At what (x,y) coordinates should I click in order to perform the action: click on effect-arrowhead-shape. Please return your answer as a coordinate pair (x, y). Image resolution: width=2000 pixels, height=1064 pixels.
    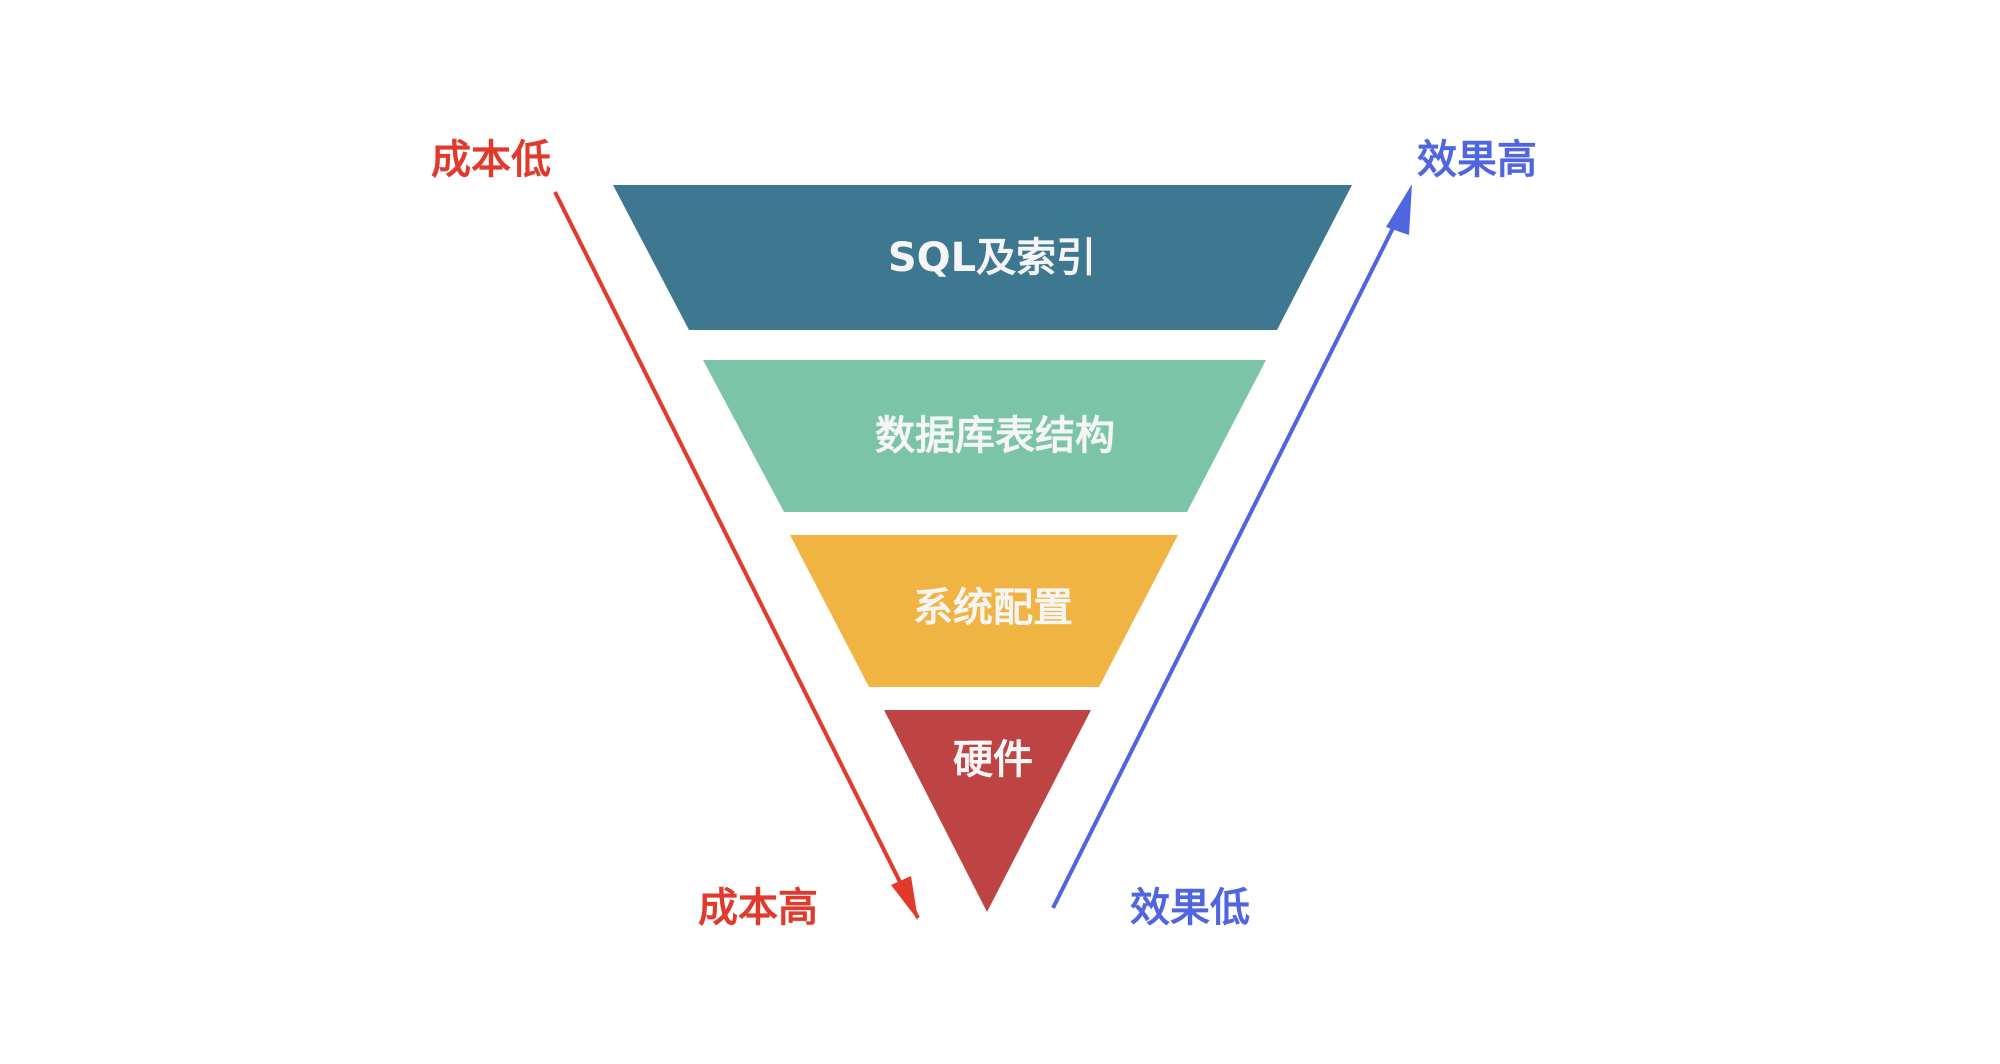
    Looking at the image, I should click on (1399, 209).